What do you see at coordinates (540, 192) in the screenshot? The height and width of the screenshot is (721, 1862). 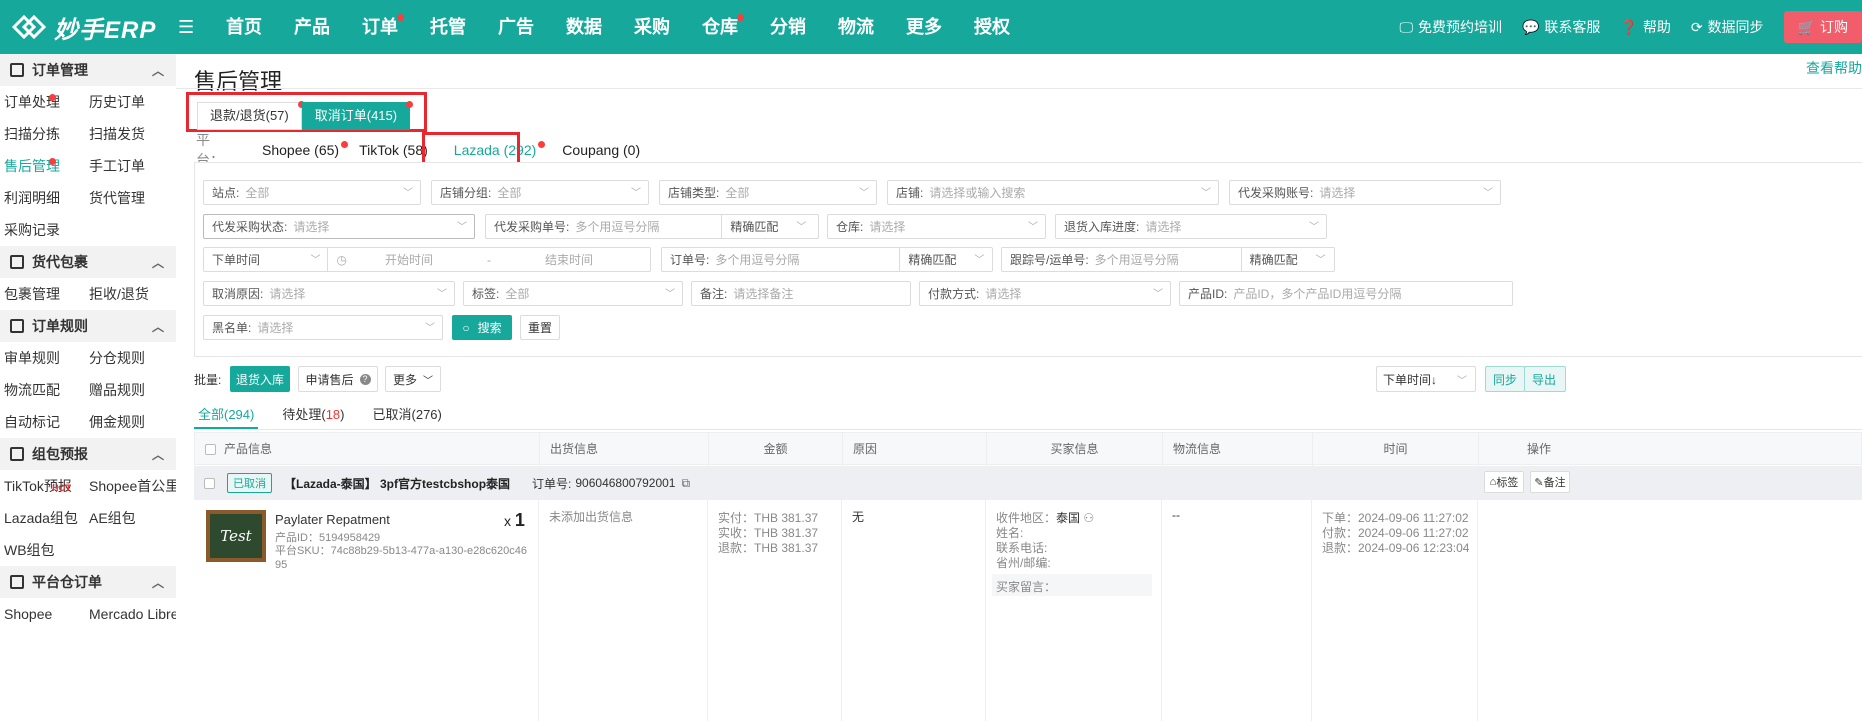 I see `shop-group-select: 店铺分组: 全部 ﹀` at bounding box center [540, 192].